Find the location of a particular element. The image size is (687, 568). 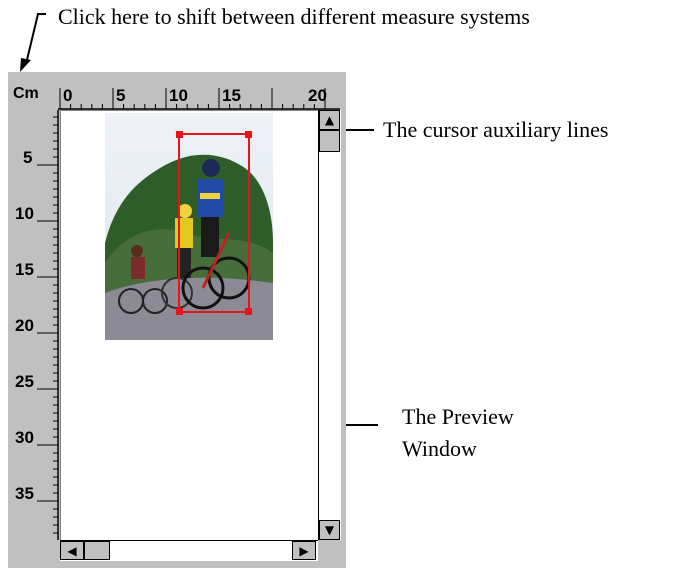

selection-handle-bottom-right is located at coordinates (248, 311).